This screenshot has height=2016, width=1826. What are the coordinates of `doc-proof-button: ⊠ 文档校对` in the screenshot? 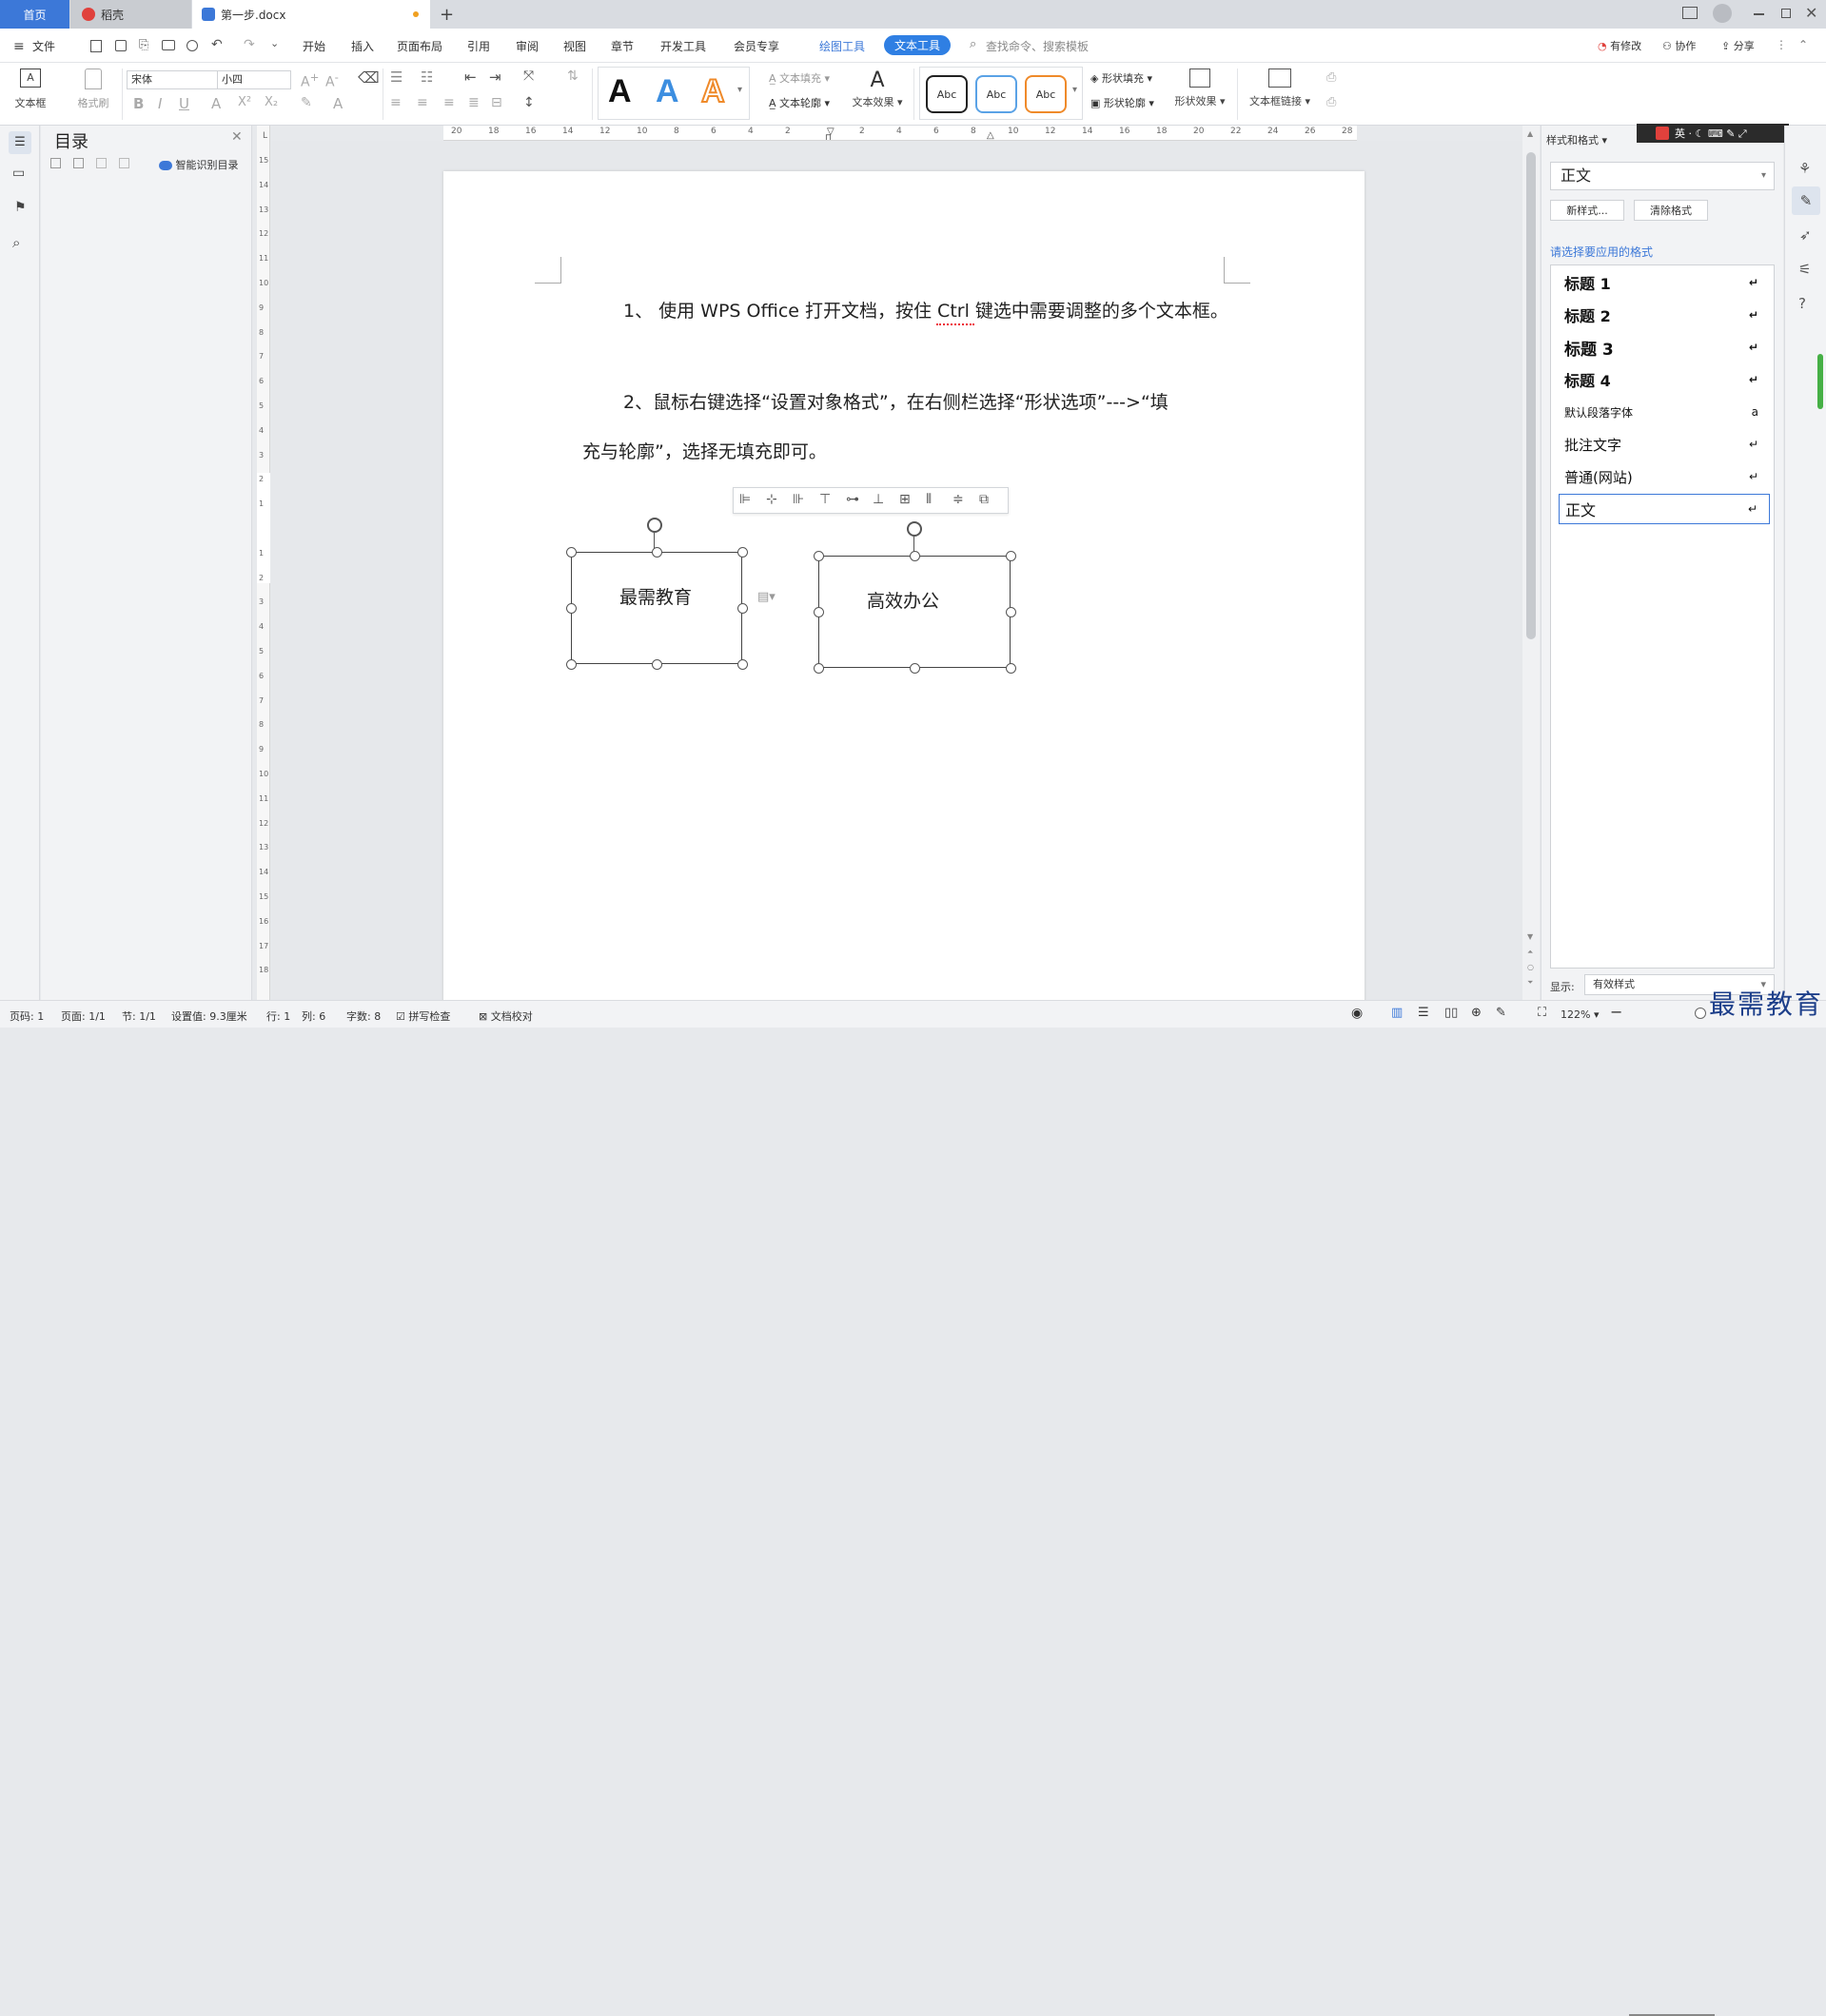 It's located at (506, 1016).